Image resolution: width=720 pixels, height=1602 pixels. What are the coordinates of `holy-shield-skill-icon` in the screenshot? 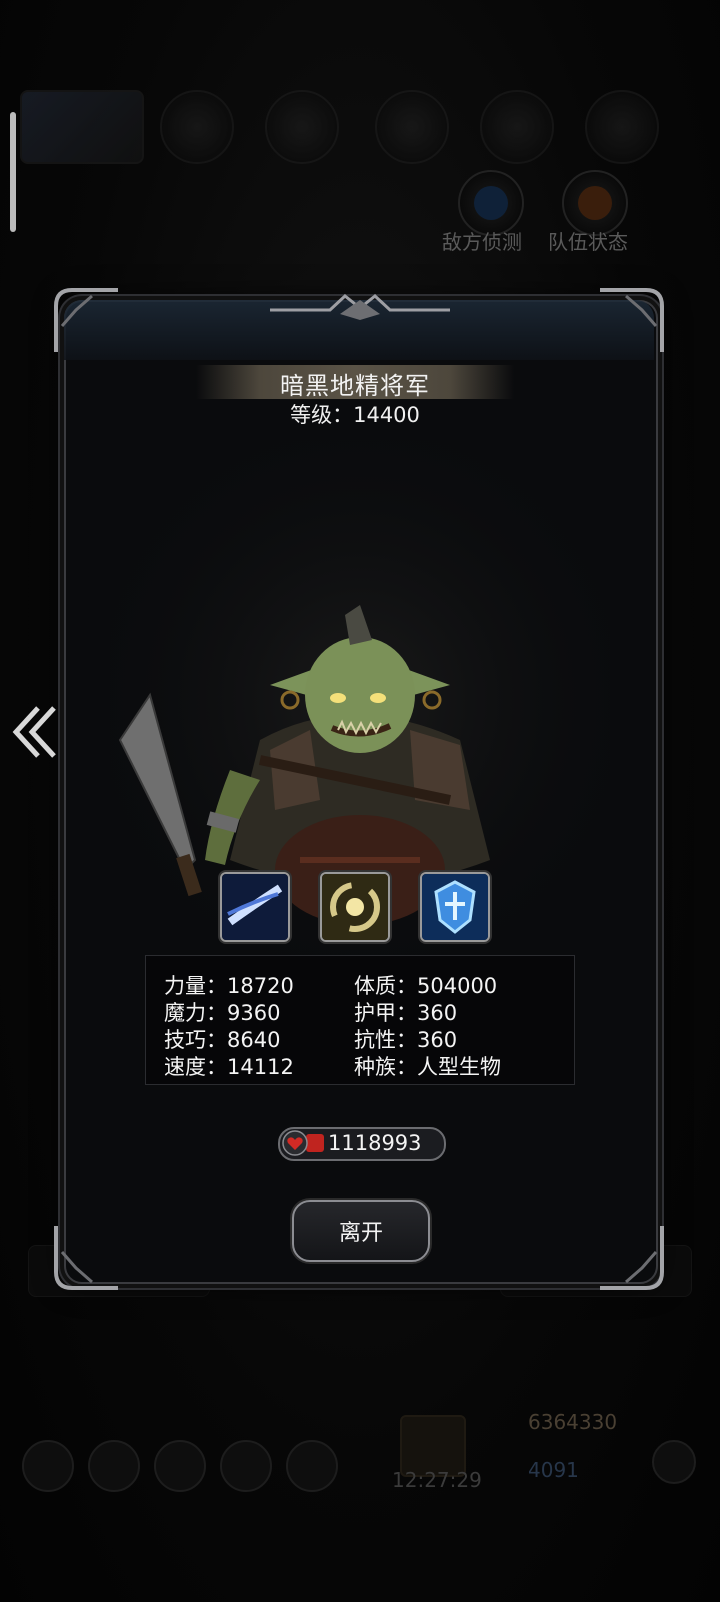 It's located at (455, 907).